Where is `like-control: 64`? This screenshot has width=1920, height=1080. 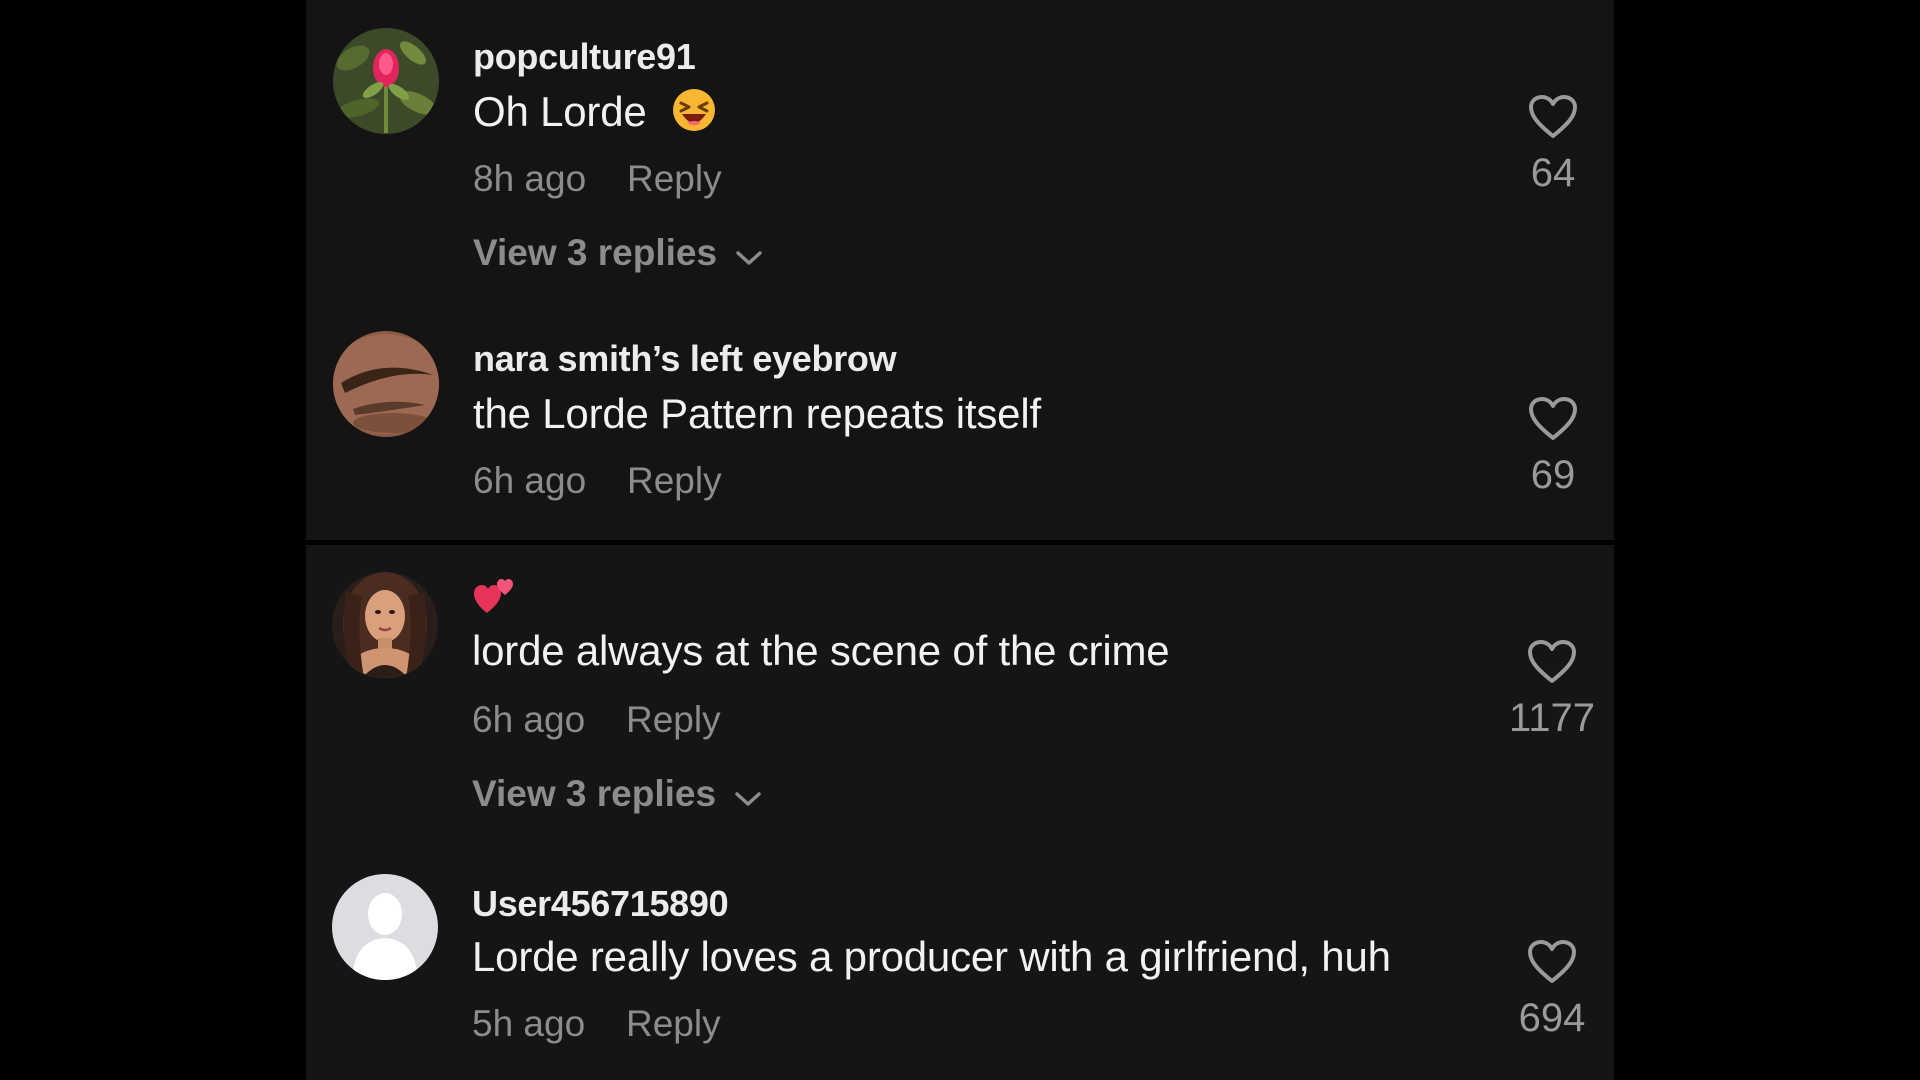
like-control: 64 is located at coordinates (1553, 145).